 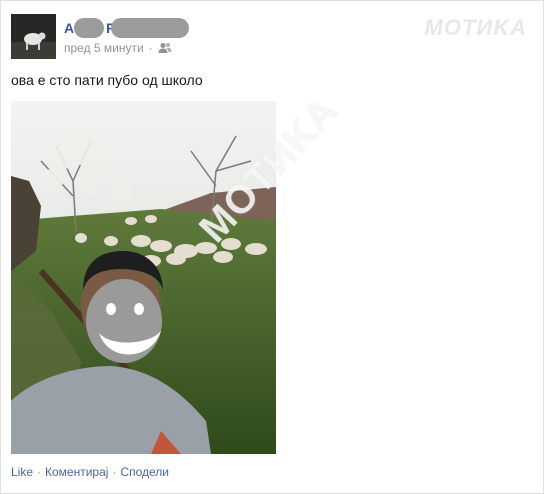 I want to click on author-name: A P, so click(x=127, y=28).